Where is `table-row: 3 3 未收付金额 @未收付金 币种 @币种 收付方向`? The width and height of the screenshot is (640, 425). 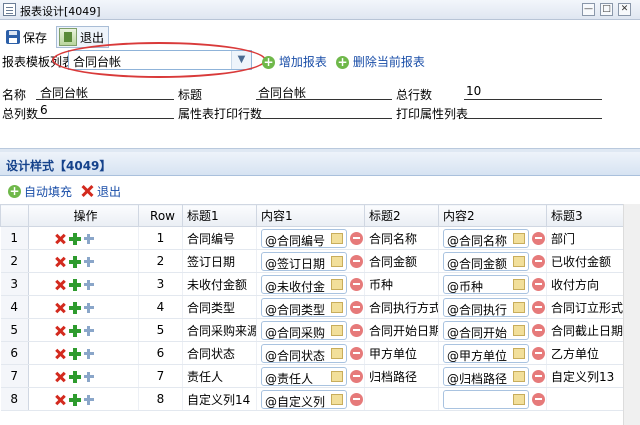
table-row: 3 3 未收付金额 @未收付金 币种 @币种 收付方向 is located at coordinates (320, 284).